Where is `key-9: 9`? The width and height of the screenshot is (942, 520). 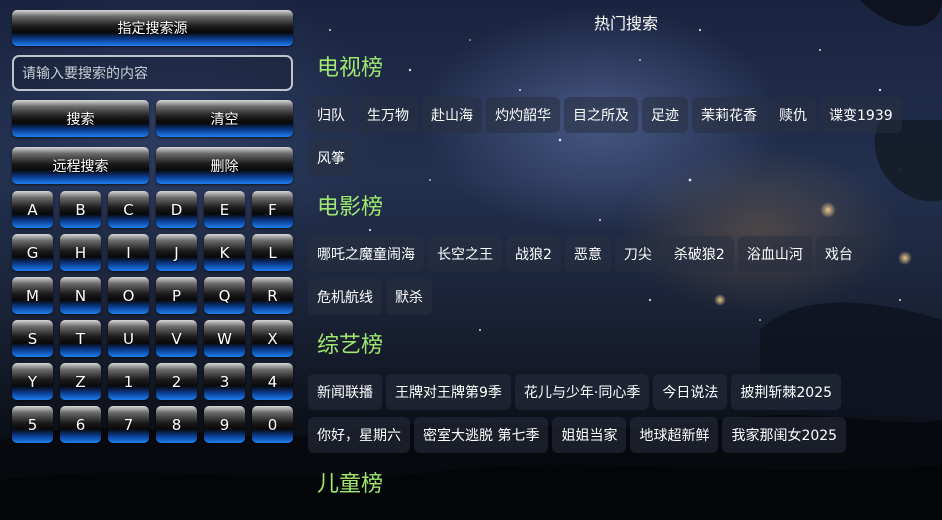 key-9: 9 is located at coordinates (224, 424).